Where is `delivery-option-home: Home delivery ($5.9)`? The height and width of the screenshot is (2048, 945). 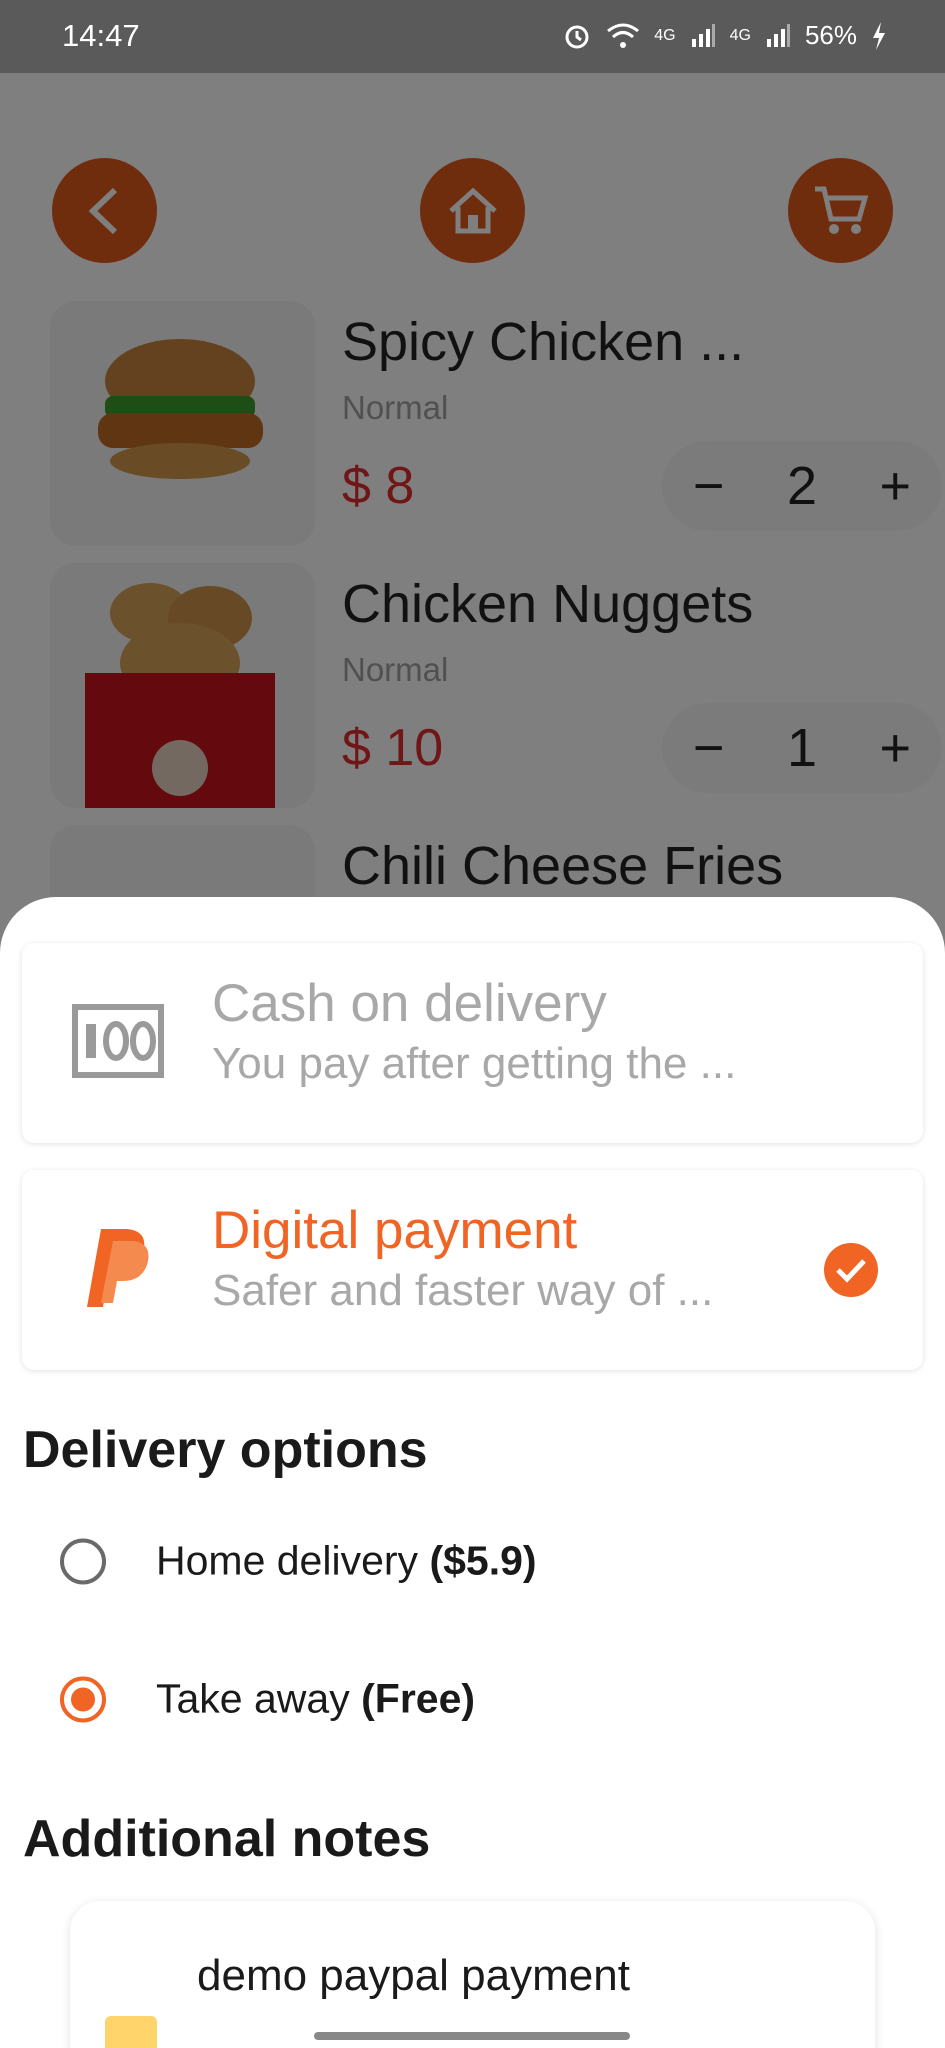
delivery-option-home: Home delivery ($5.9) is located at coordinates (298, 1561).